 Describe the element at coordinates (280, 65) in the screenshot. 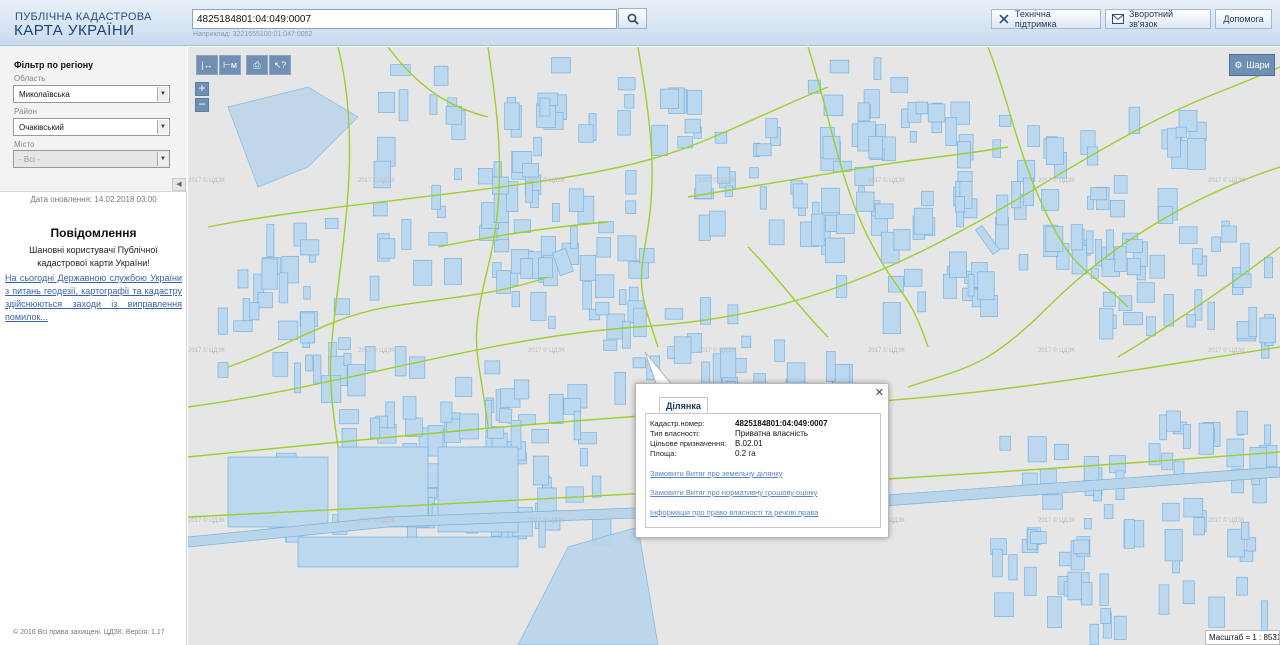

I see `identify-button: ↖?` at that location.